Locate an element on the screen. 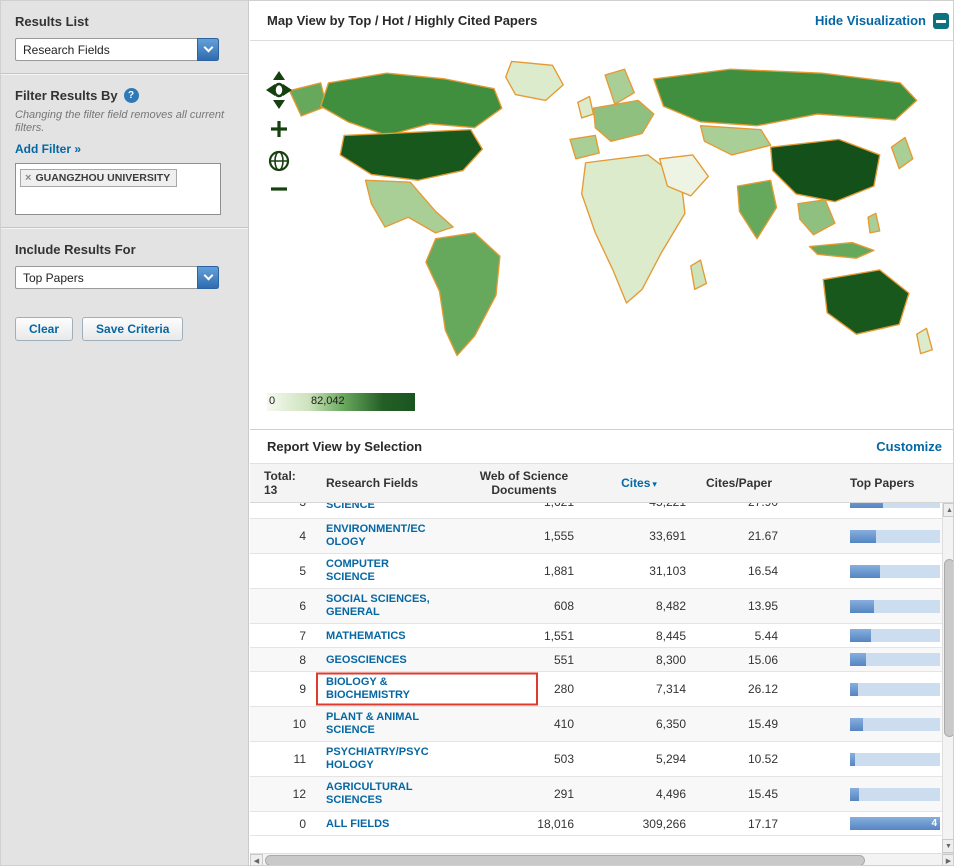 This screenshot has height=866, width=954. rank-cell: 6 is located at coordinates (302, 606).